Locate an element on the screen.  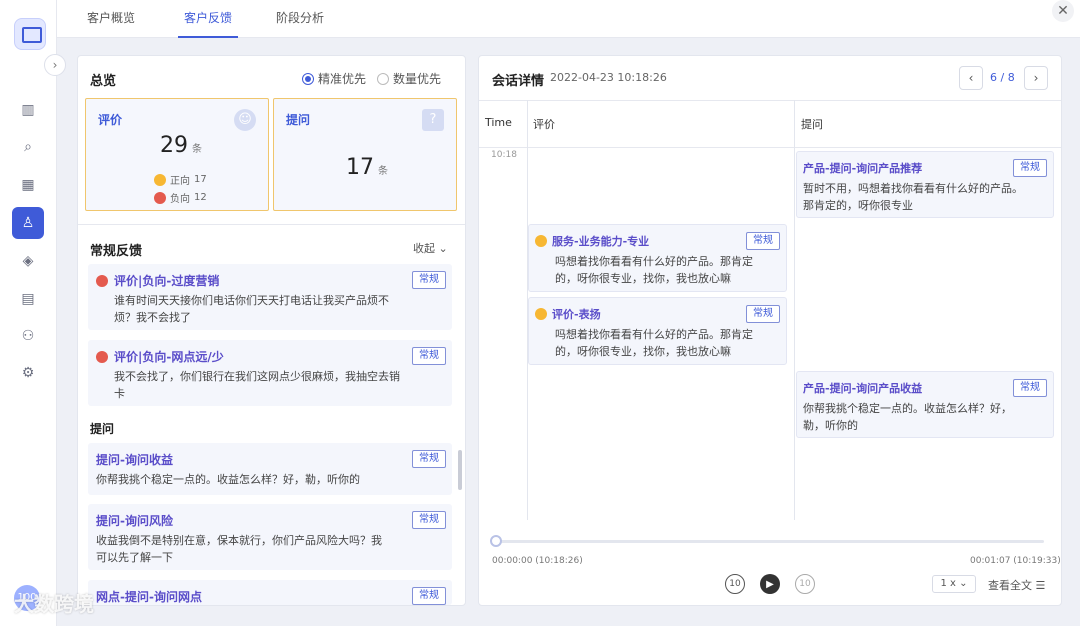
session-card: 产品-提问-询问产品收益 常规 你帮我挑个稳定一点的。收益怎么样？好，勒，听你的 is located at coordinates (925, 404).